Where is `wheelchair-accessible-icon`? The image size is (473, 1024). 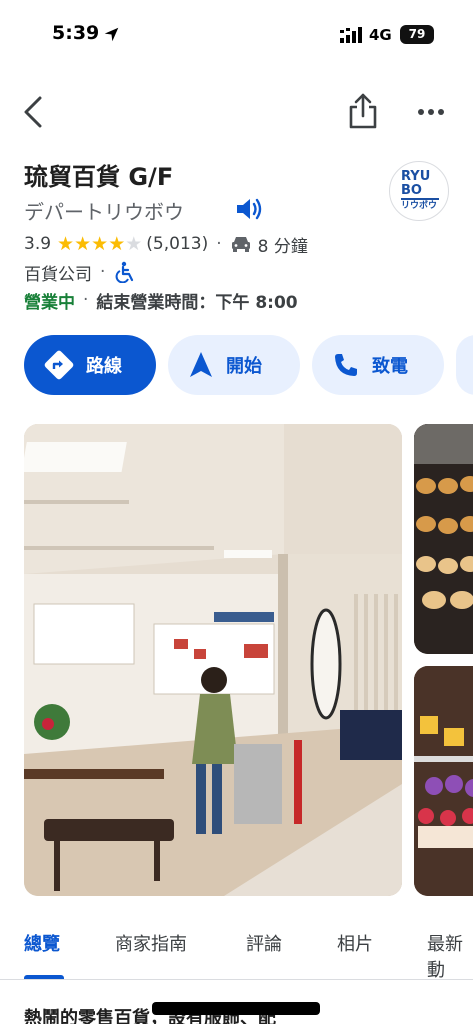
wheelchair-accessible-icon is located at coordinates (125, 272).